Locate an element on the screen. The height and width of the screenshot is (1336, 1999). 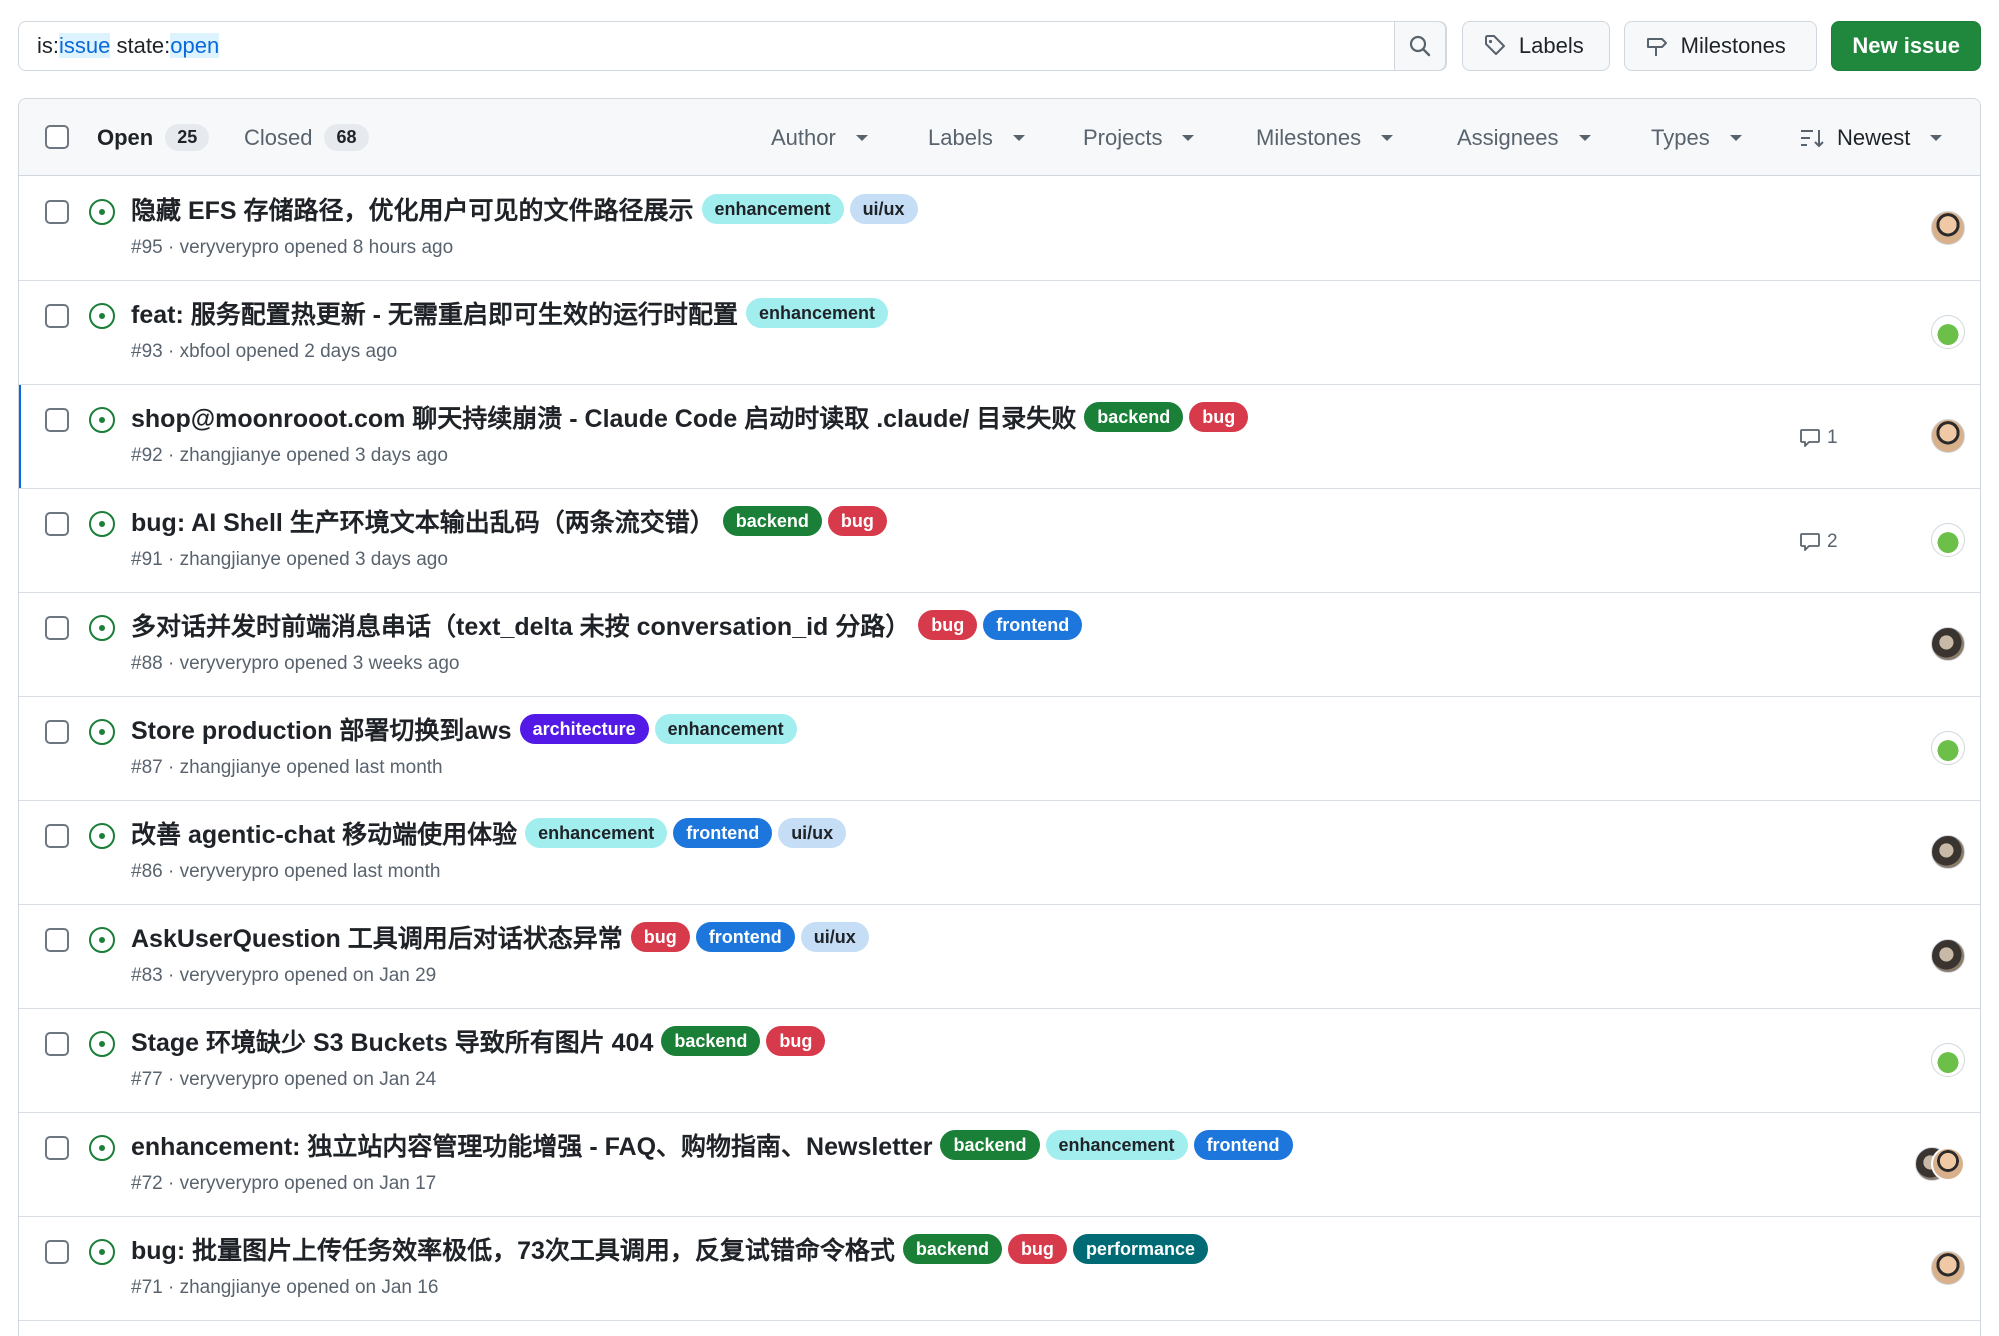
issue-meta: #93 · xbfool opened 2 days ago is located at coordinates (264, 351).